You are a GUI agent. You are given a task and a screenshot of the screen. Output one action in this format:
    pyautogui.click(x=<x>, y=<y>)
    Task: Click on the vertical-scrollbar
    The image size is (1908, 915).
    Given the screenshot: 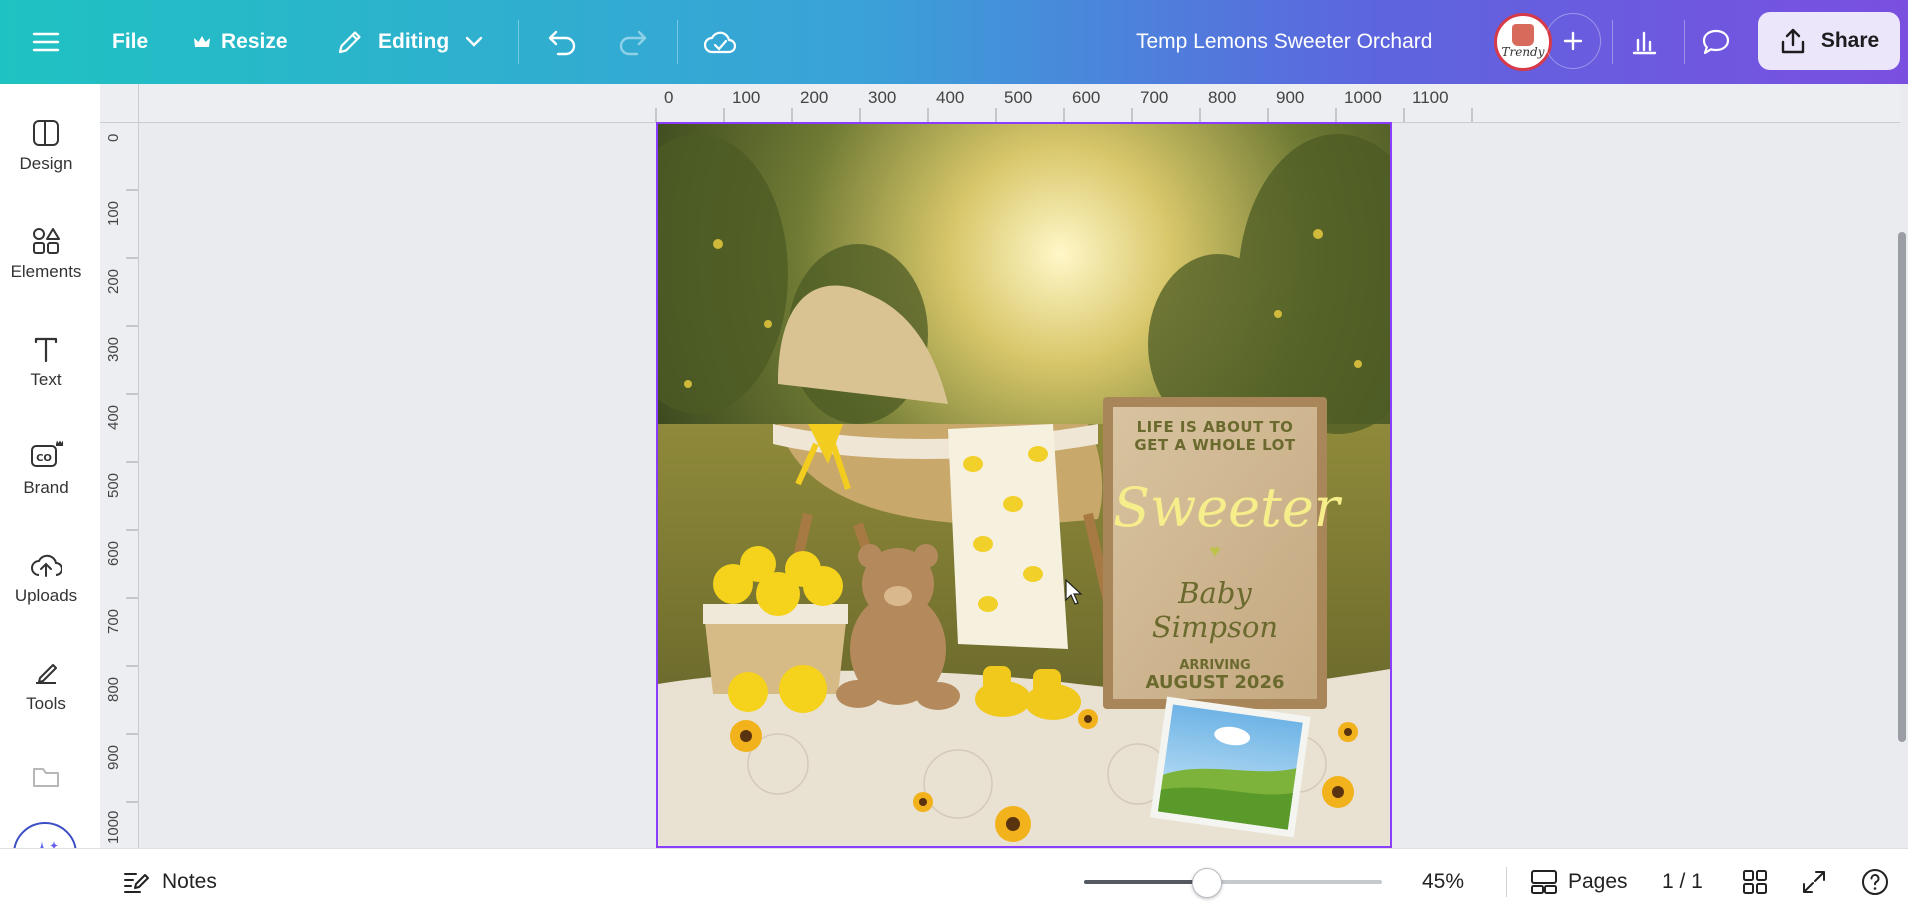 What is the action you would take?
    pyautogui.click(x=1902, y=487)
    